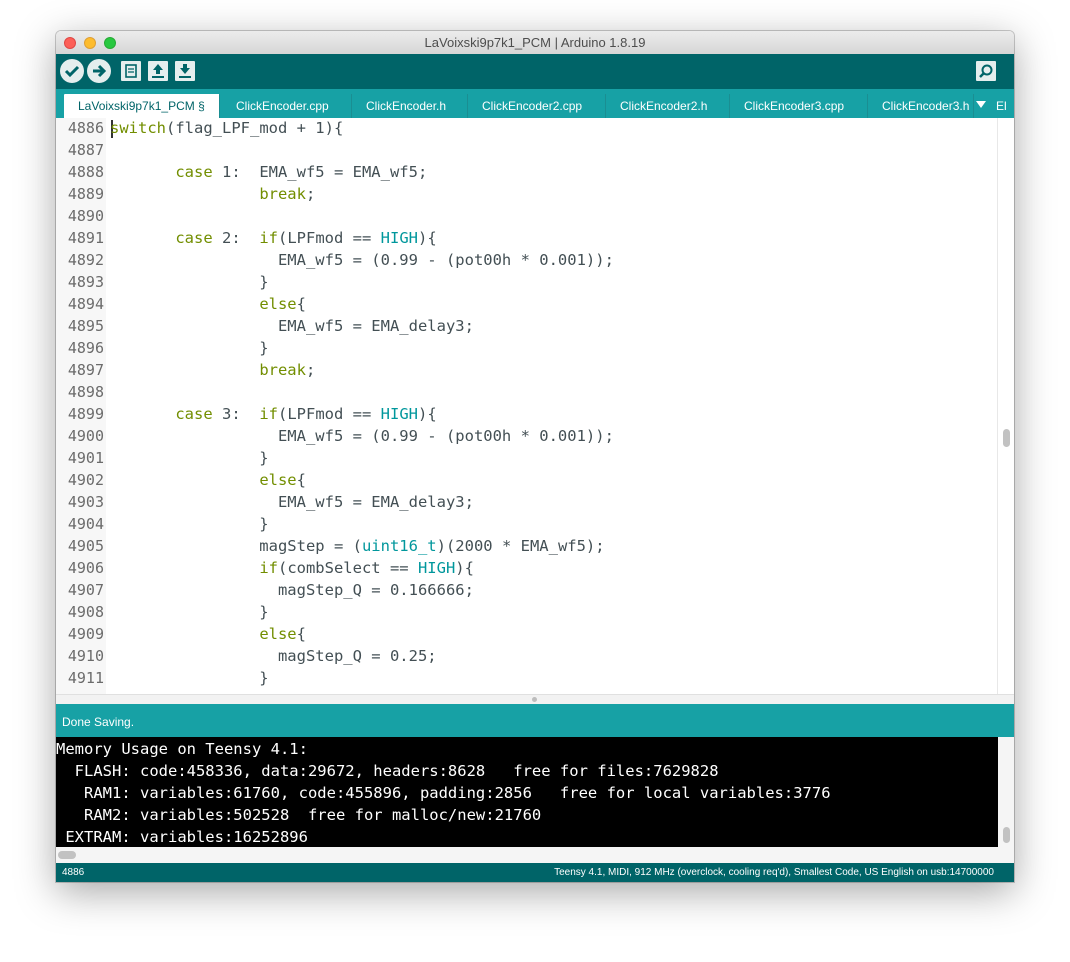  I want to click on check-icon, so click(72, 71).